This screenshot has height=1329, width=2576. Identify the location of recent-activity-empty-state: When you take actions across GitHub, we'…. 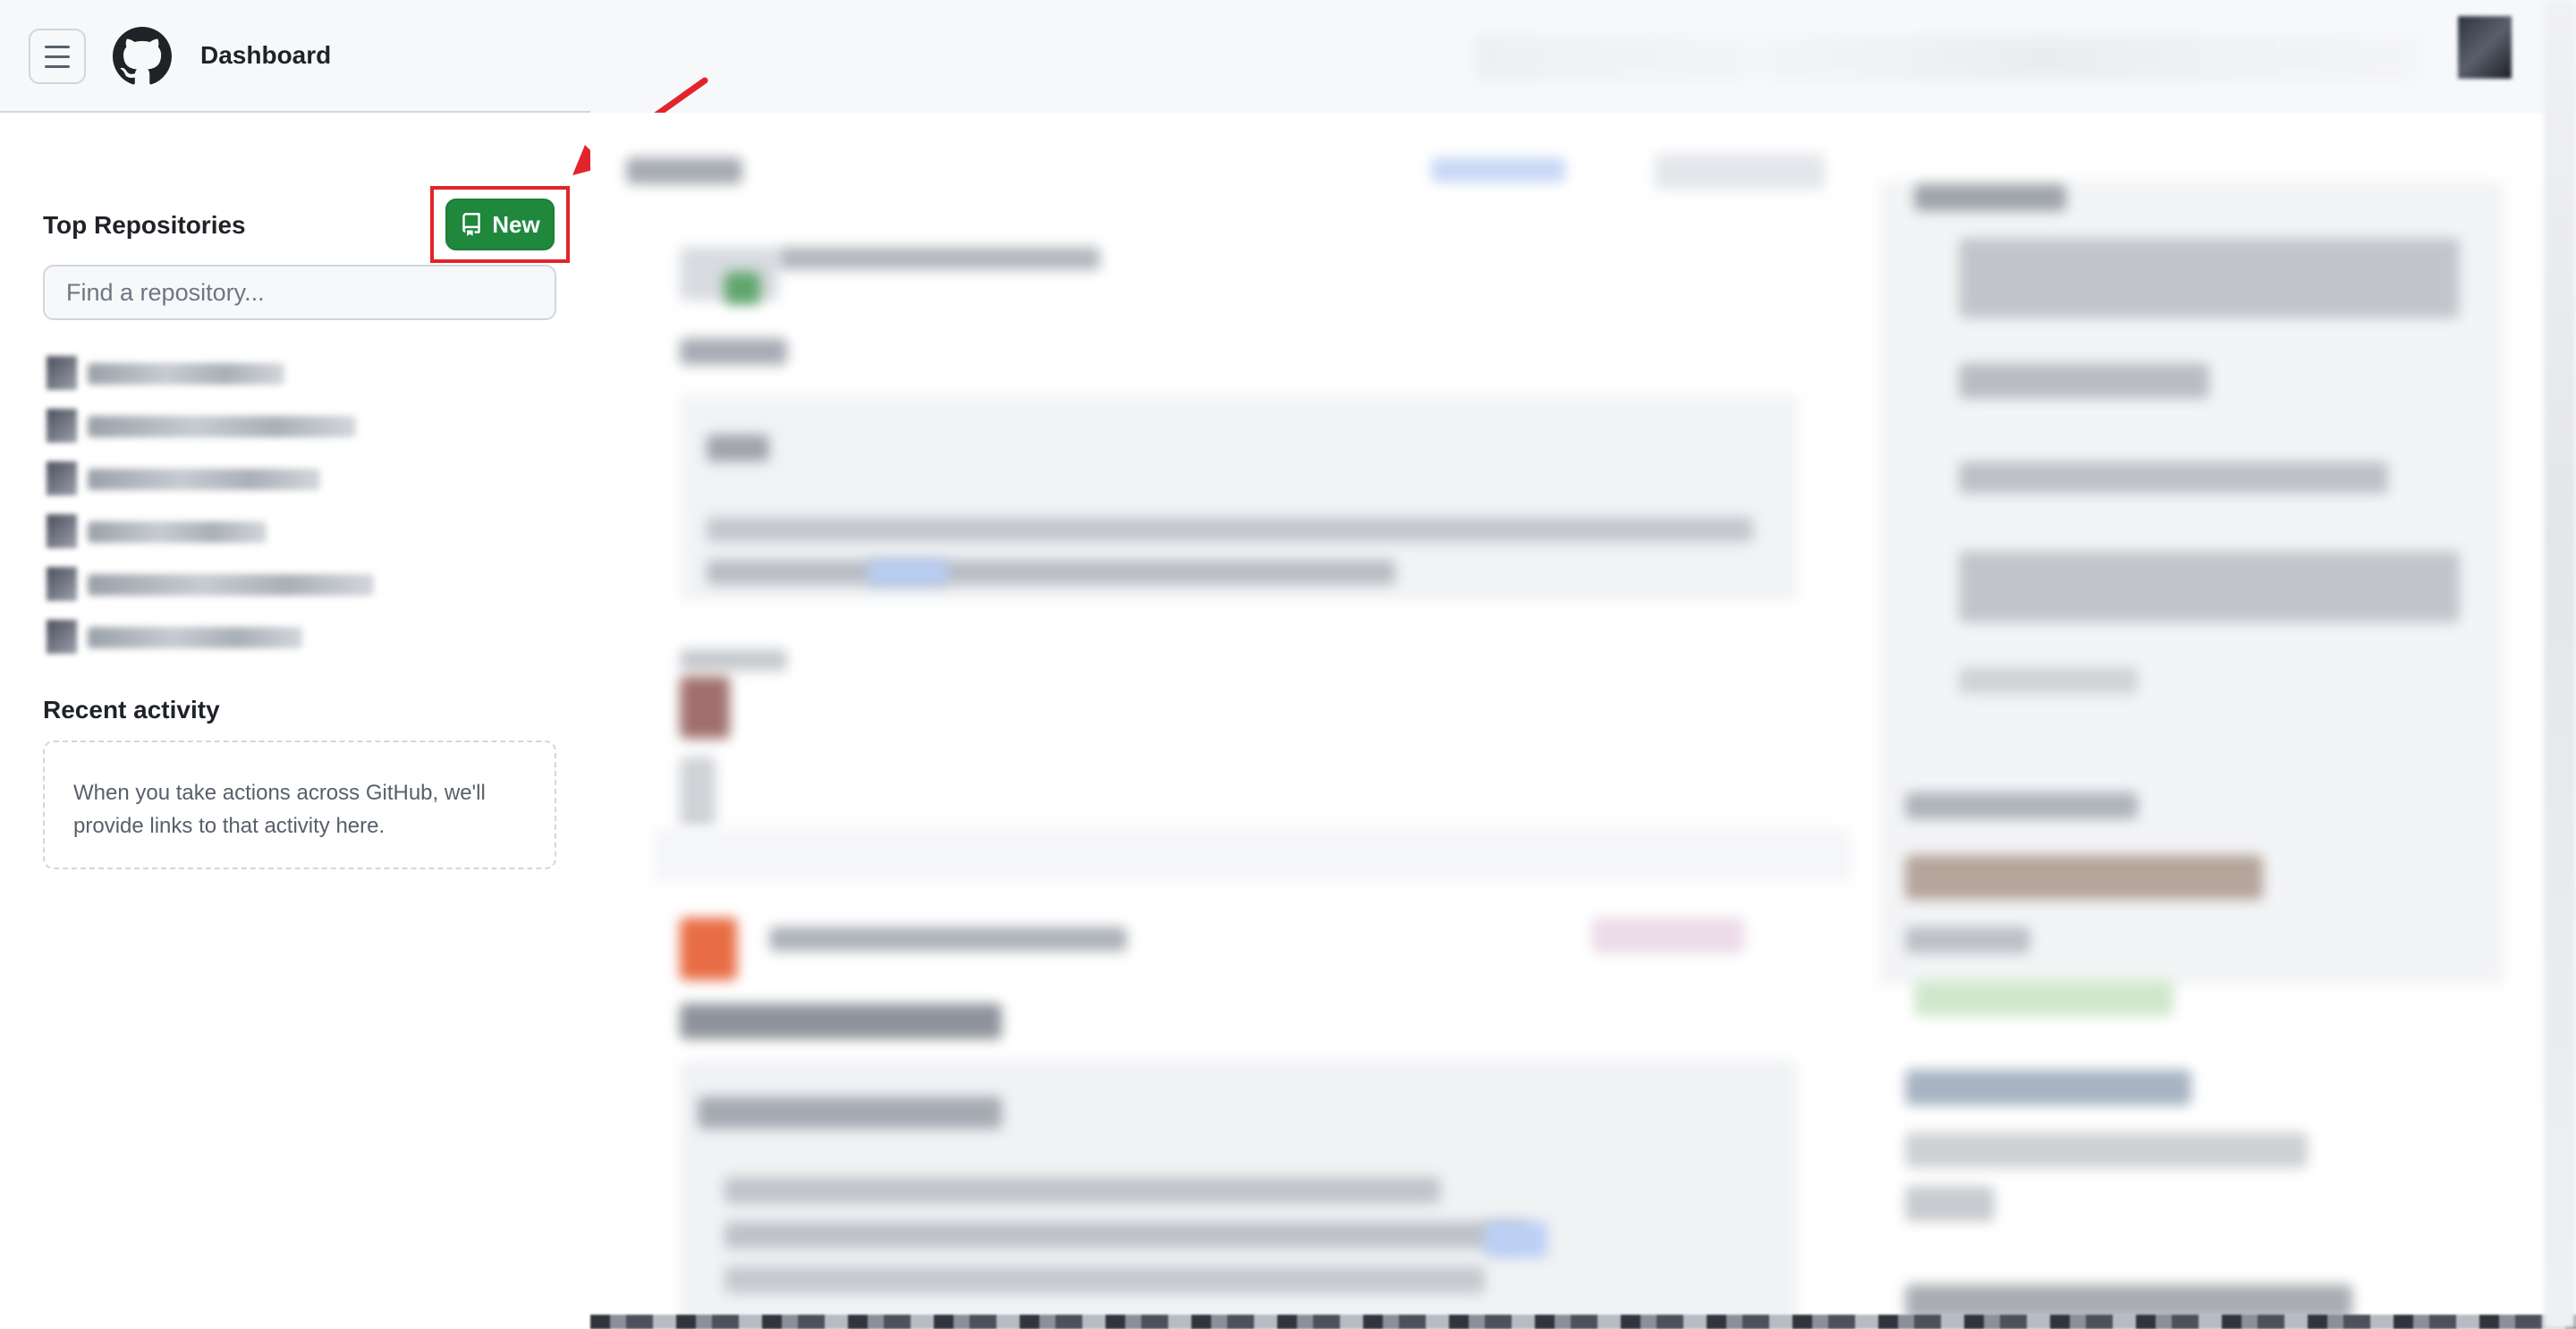
(299, 805).